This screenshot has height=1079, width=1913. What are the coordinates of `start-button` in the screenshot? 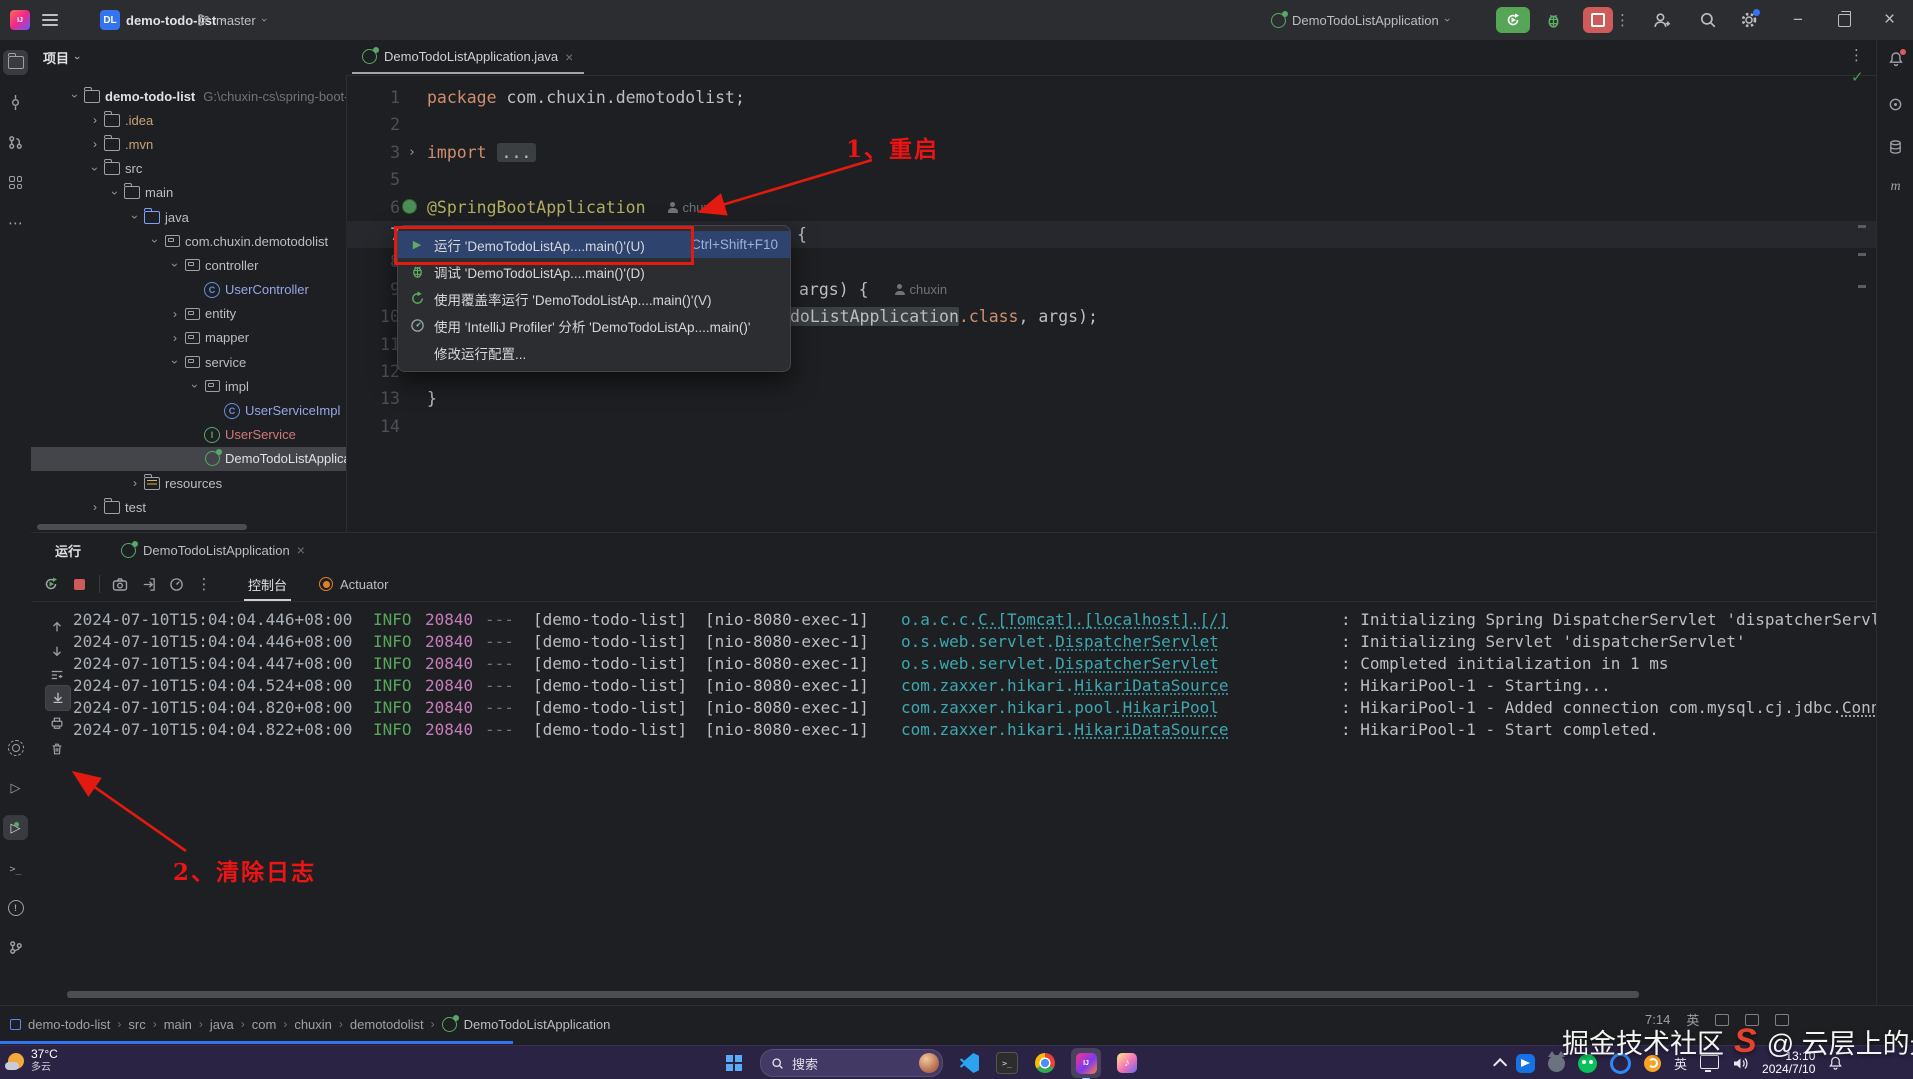 It's located at (734, 1063).